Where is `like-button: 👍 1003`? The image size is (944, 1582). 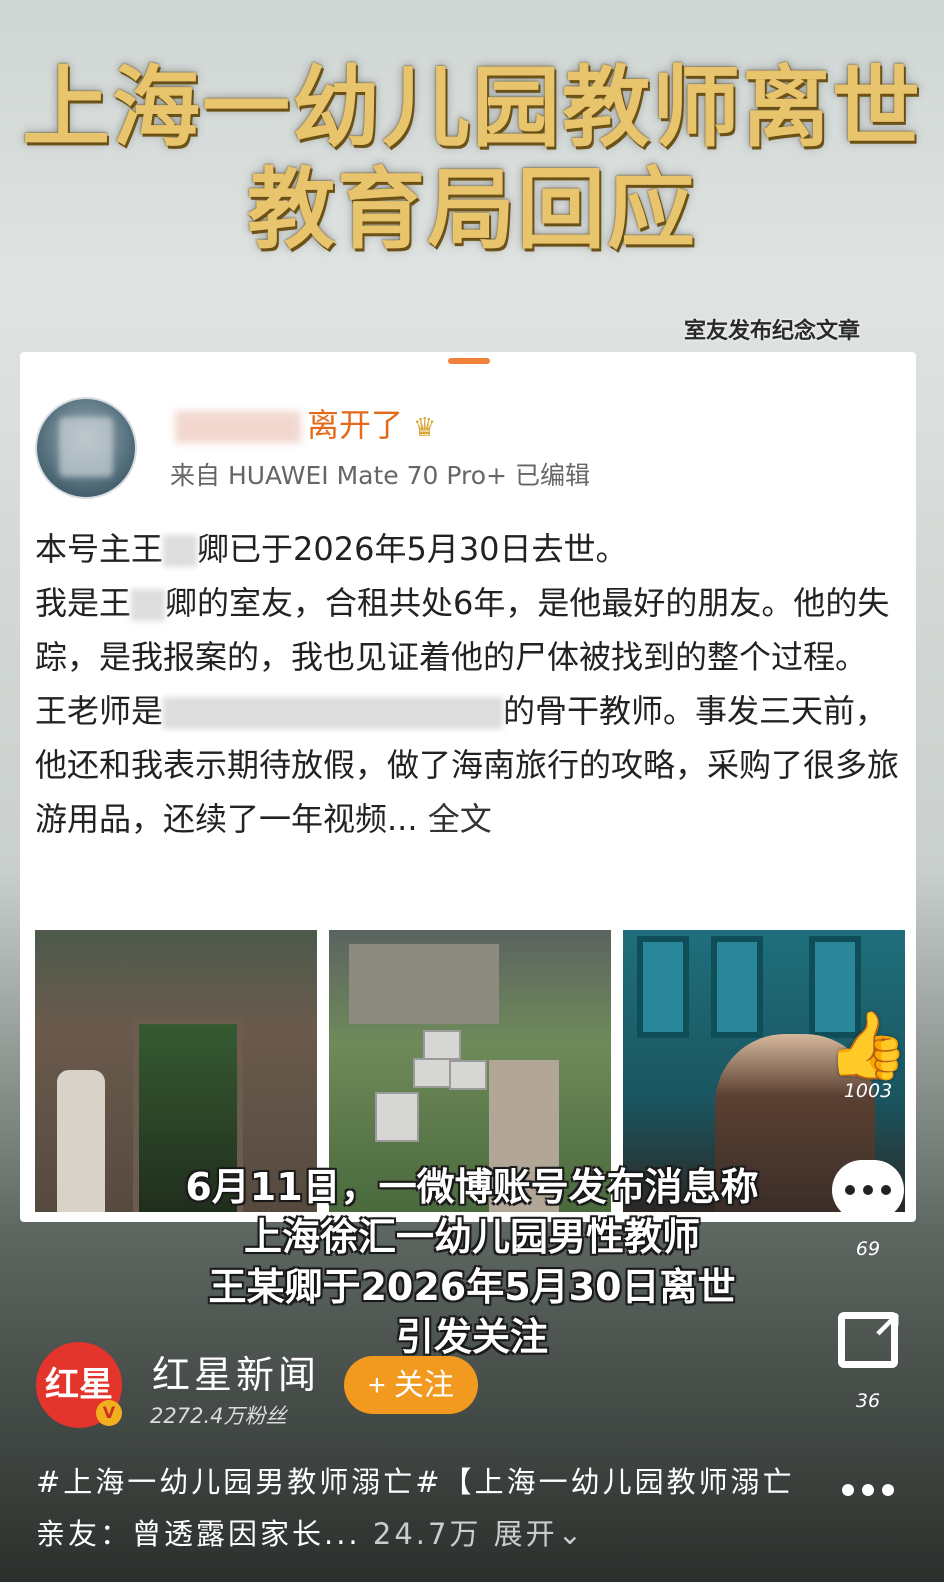 like-button: 👍 1003 is located at coordinates (868, 1055).